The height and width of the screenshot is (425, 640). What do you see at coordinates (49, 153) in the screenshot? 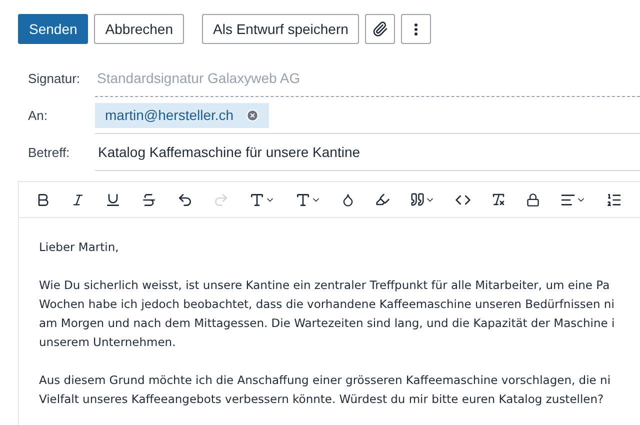
I see `field-label: Betreff:` at bounding box center [49, 153].